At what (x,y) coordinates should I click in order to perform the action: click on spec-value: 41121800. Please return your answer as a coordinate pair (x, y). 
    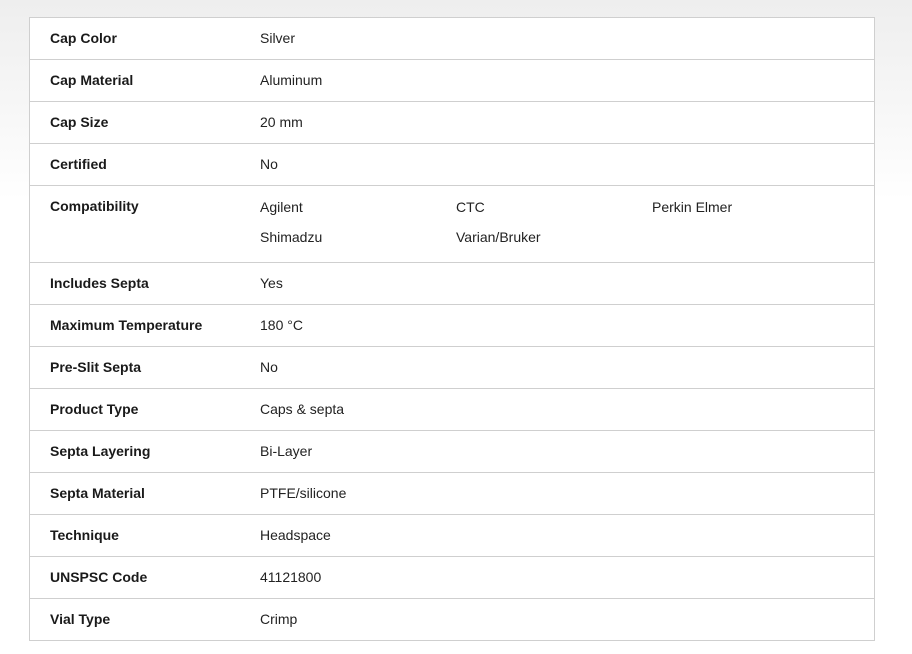
    Looking at the image, I should click on (291, 577).